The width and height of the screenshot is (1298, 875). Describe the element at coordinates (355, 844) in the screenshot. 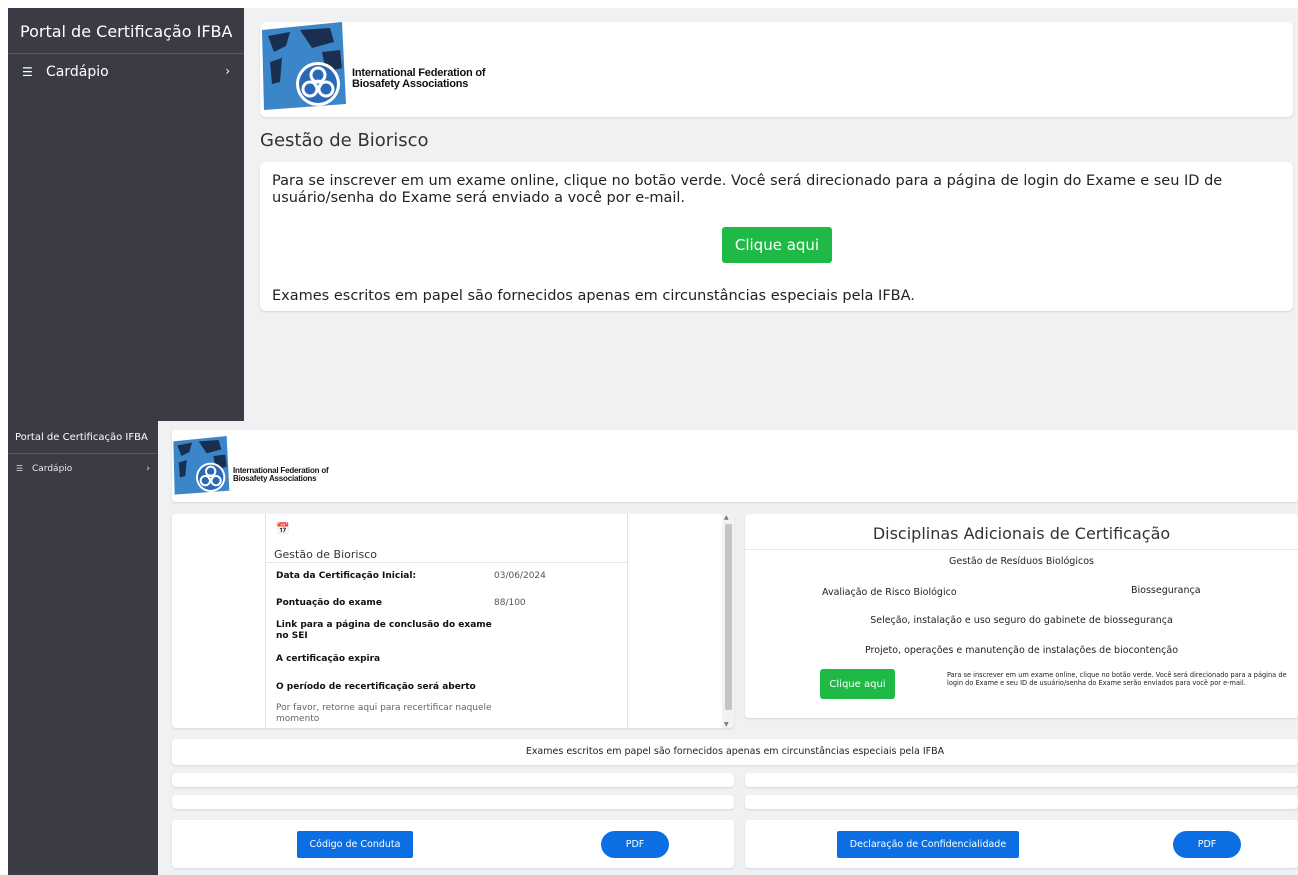

I see `code-of-conduct-button: Código de Conduta` at that location.